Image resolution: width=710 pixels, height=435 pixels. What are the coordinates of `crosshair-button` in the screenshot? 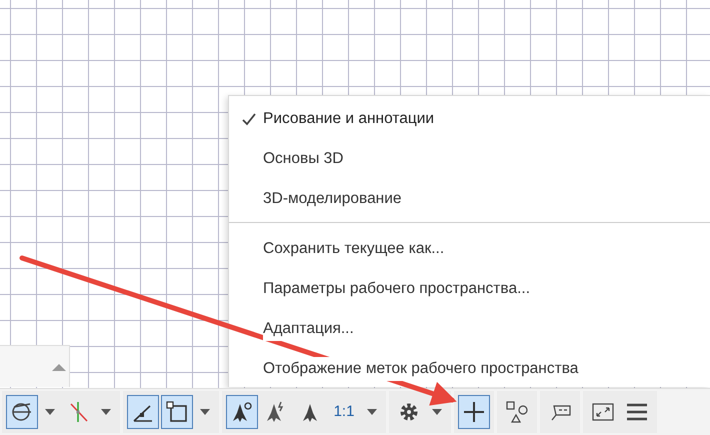 It's located at (474, 412).